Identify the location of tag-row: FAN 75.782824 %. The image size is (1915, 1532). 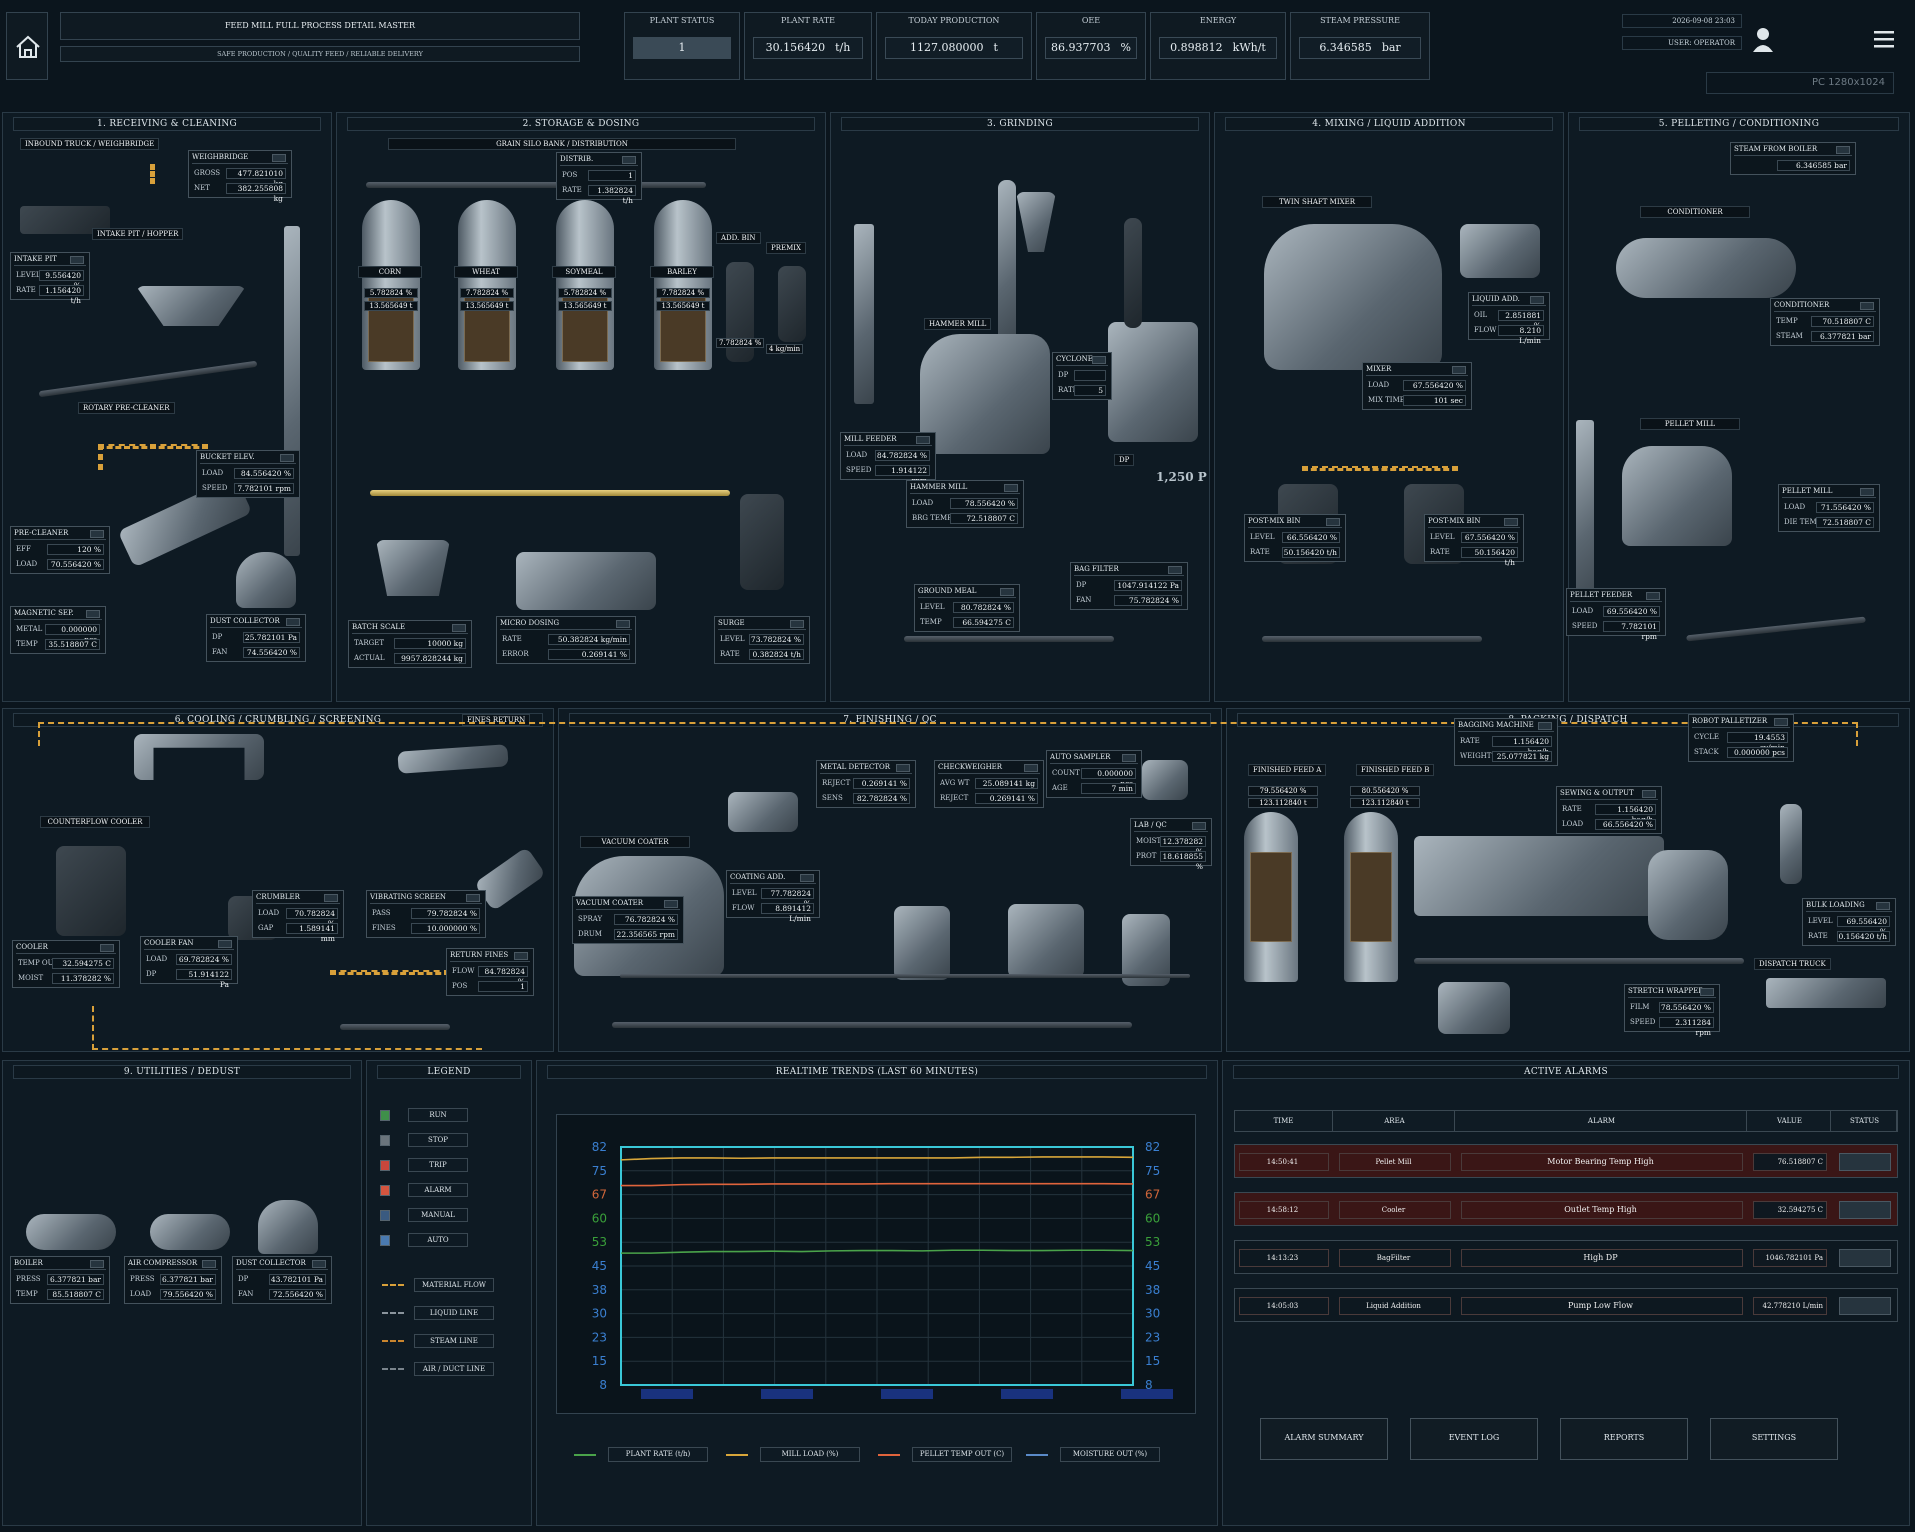
(1129, 600).